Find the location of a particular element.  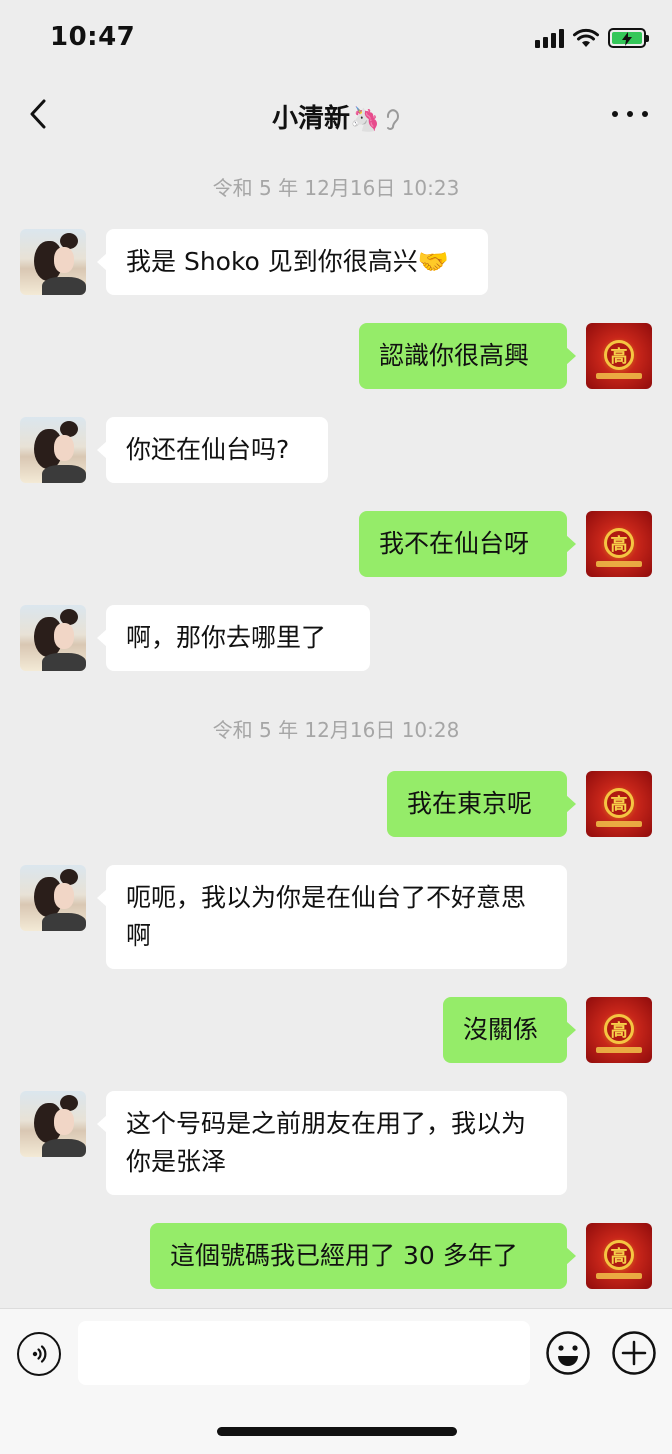

message-bubble-incoming: 这个号码是之前朋友在用了，我以为你是张泽 is located at coordinates (332, 1143).